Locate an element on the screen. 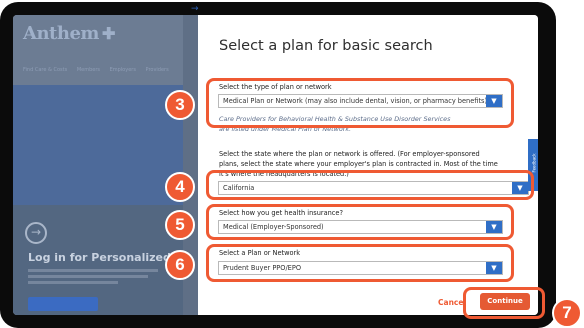 This screenshot has height=328, width=584. login-text-lines is located at coordinates (98, 278).